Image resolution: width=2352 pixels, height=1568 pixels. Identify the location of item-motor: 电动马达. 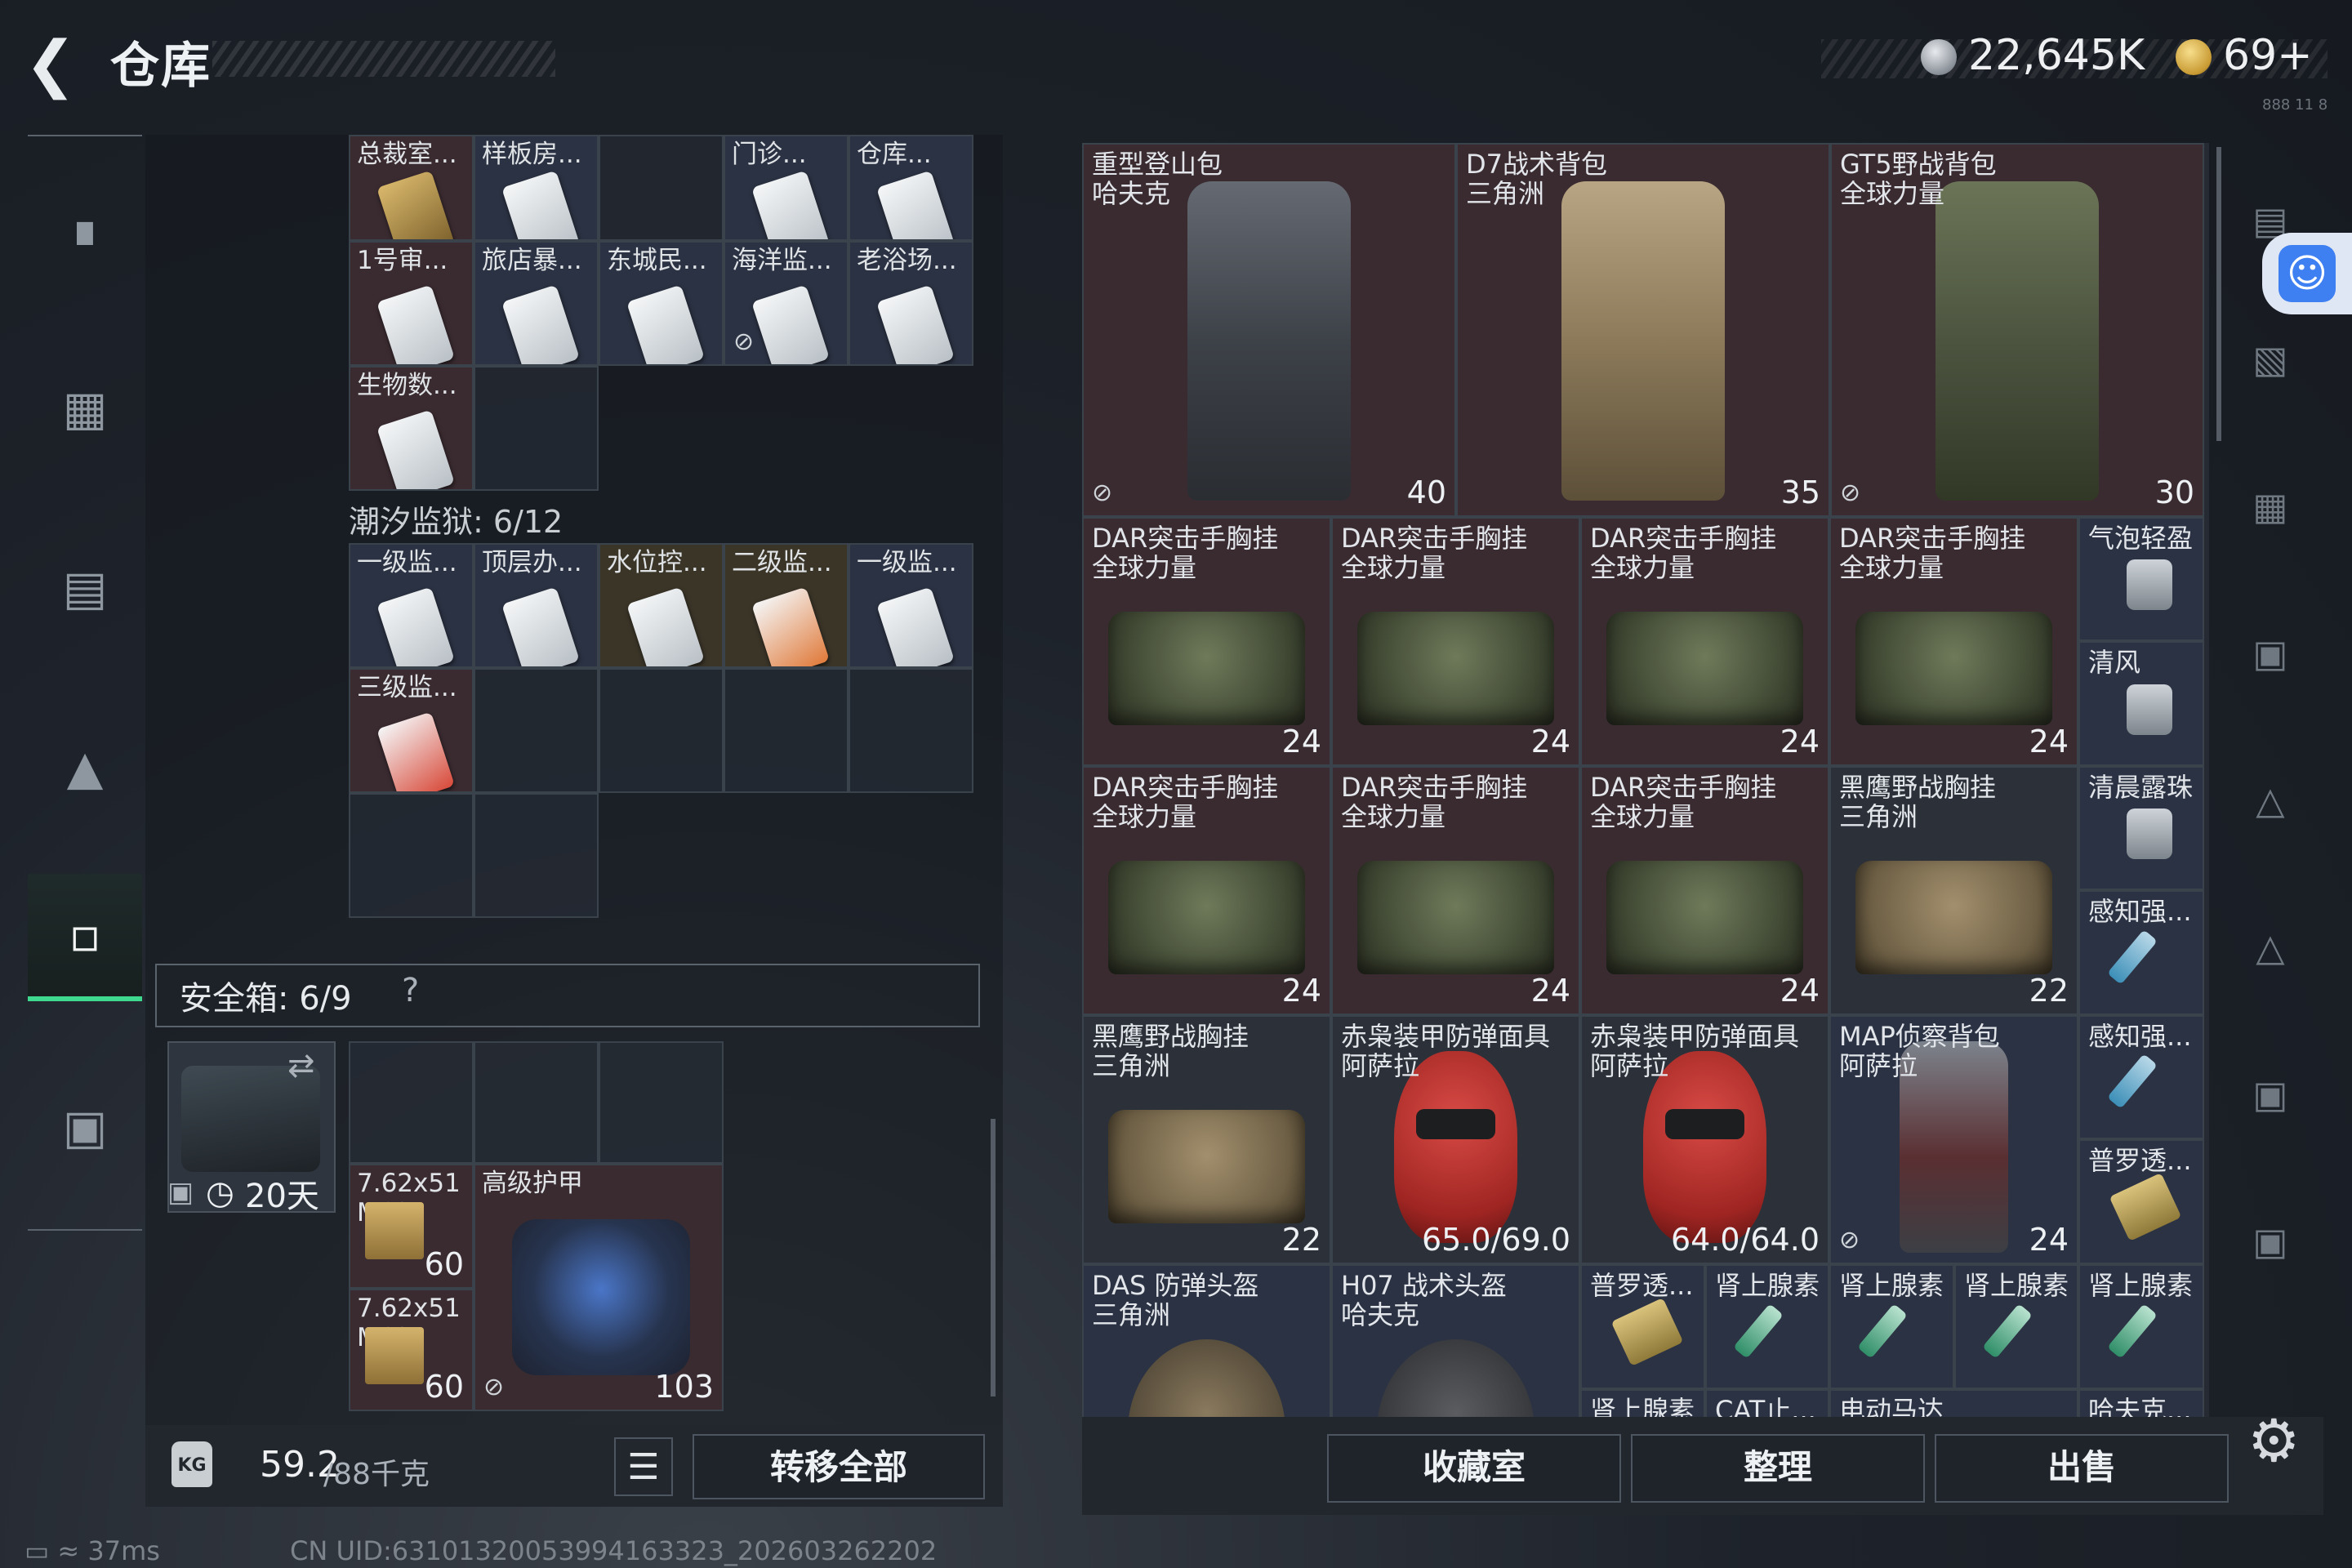
(1953, 1403).